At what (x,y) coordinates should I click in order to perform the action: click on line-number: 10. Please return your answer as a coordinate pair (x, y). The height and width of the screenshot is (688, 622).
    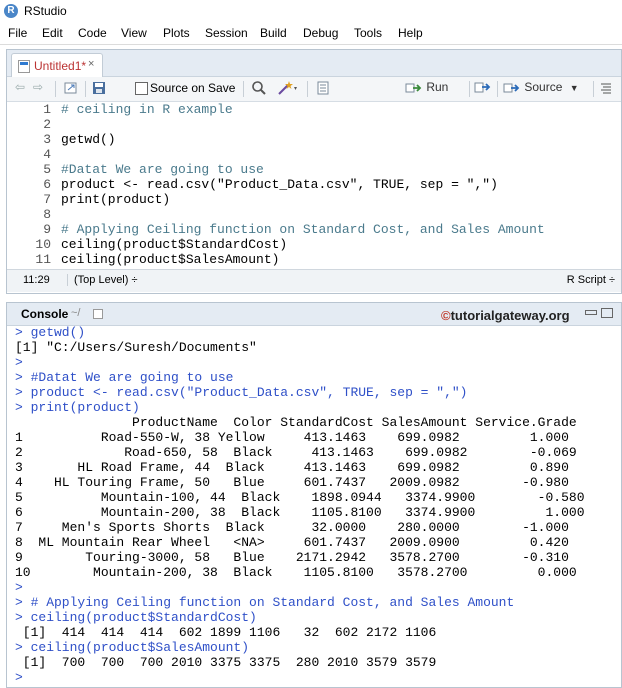
    Looking at the image, I should click on (43, 244).